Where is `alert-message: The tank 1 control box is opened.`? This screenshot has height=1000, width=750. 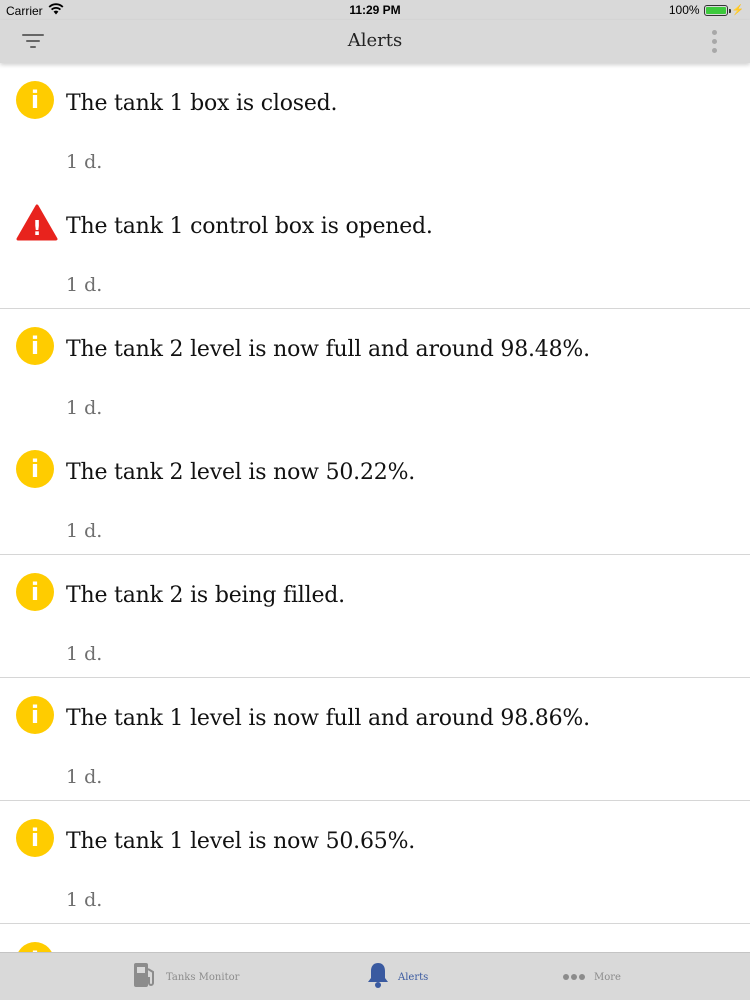 alert-message: The tank 1 control box is opened. is located at coordinates (249, 226).